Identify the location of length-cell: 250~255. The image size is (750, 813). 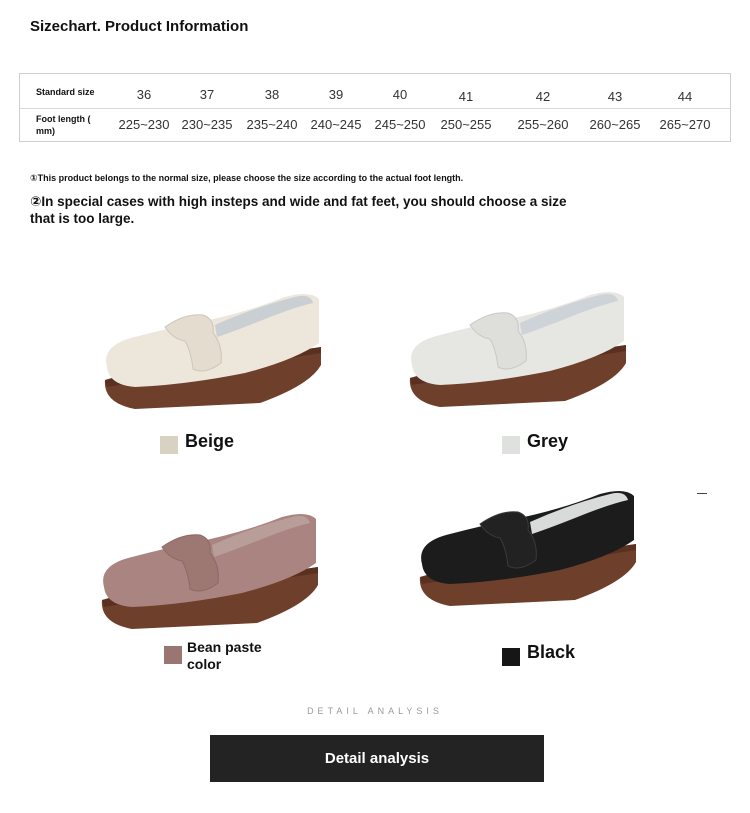
(466, 124).